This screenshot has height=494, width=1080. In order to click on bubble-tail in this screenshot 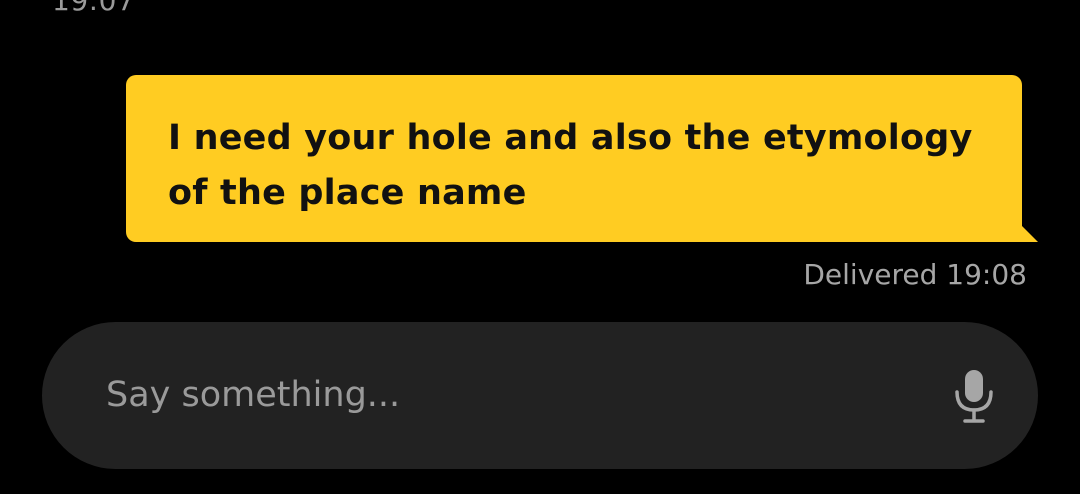, I will do `click(1030, 234)`.